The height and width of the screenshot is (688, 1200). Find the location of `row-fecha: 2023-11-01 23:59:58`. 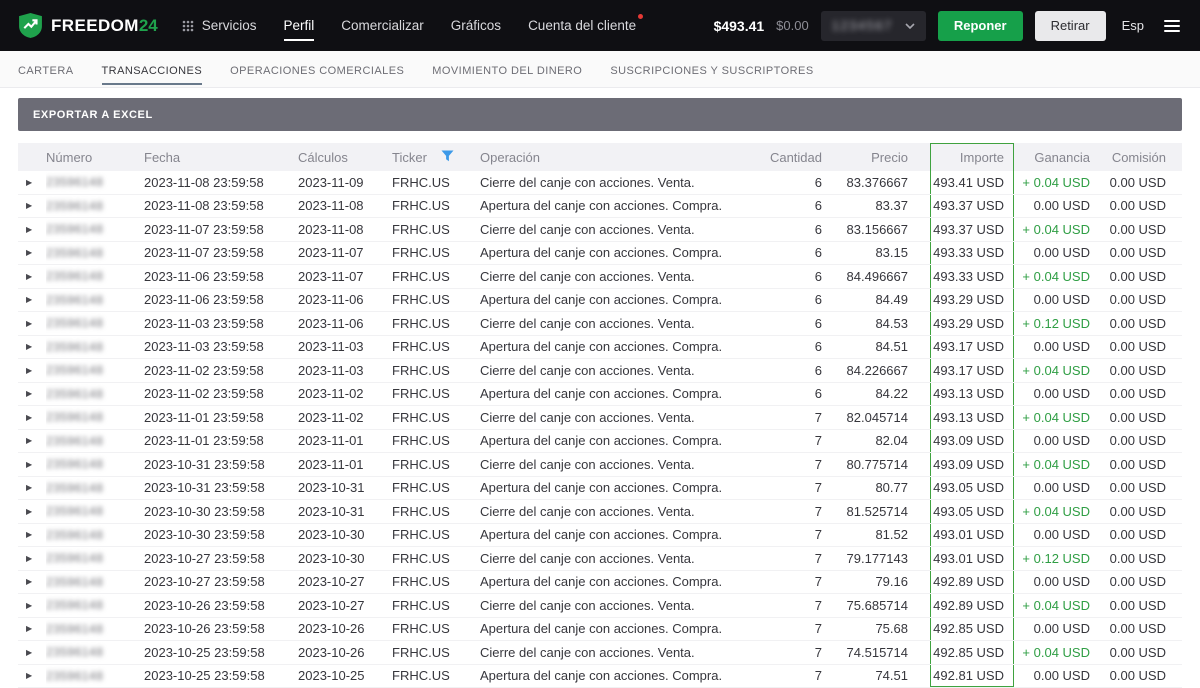

row-fecha: 2023-11-01 23:59:58 is located at coordinates (204, 417).